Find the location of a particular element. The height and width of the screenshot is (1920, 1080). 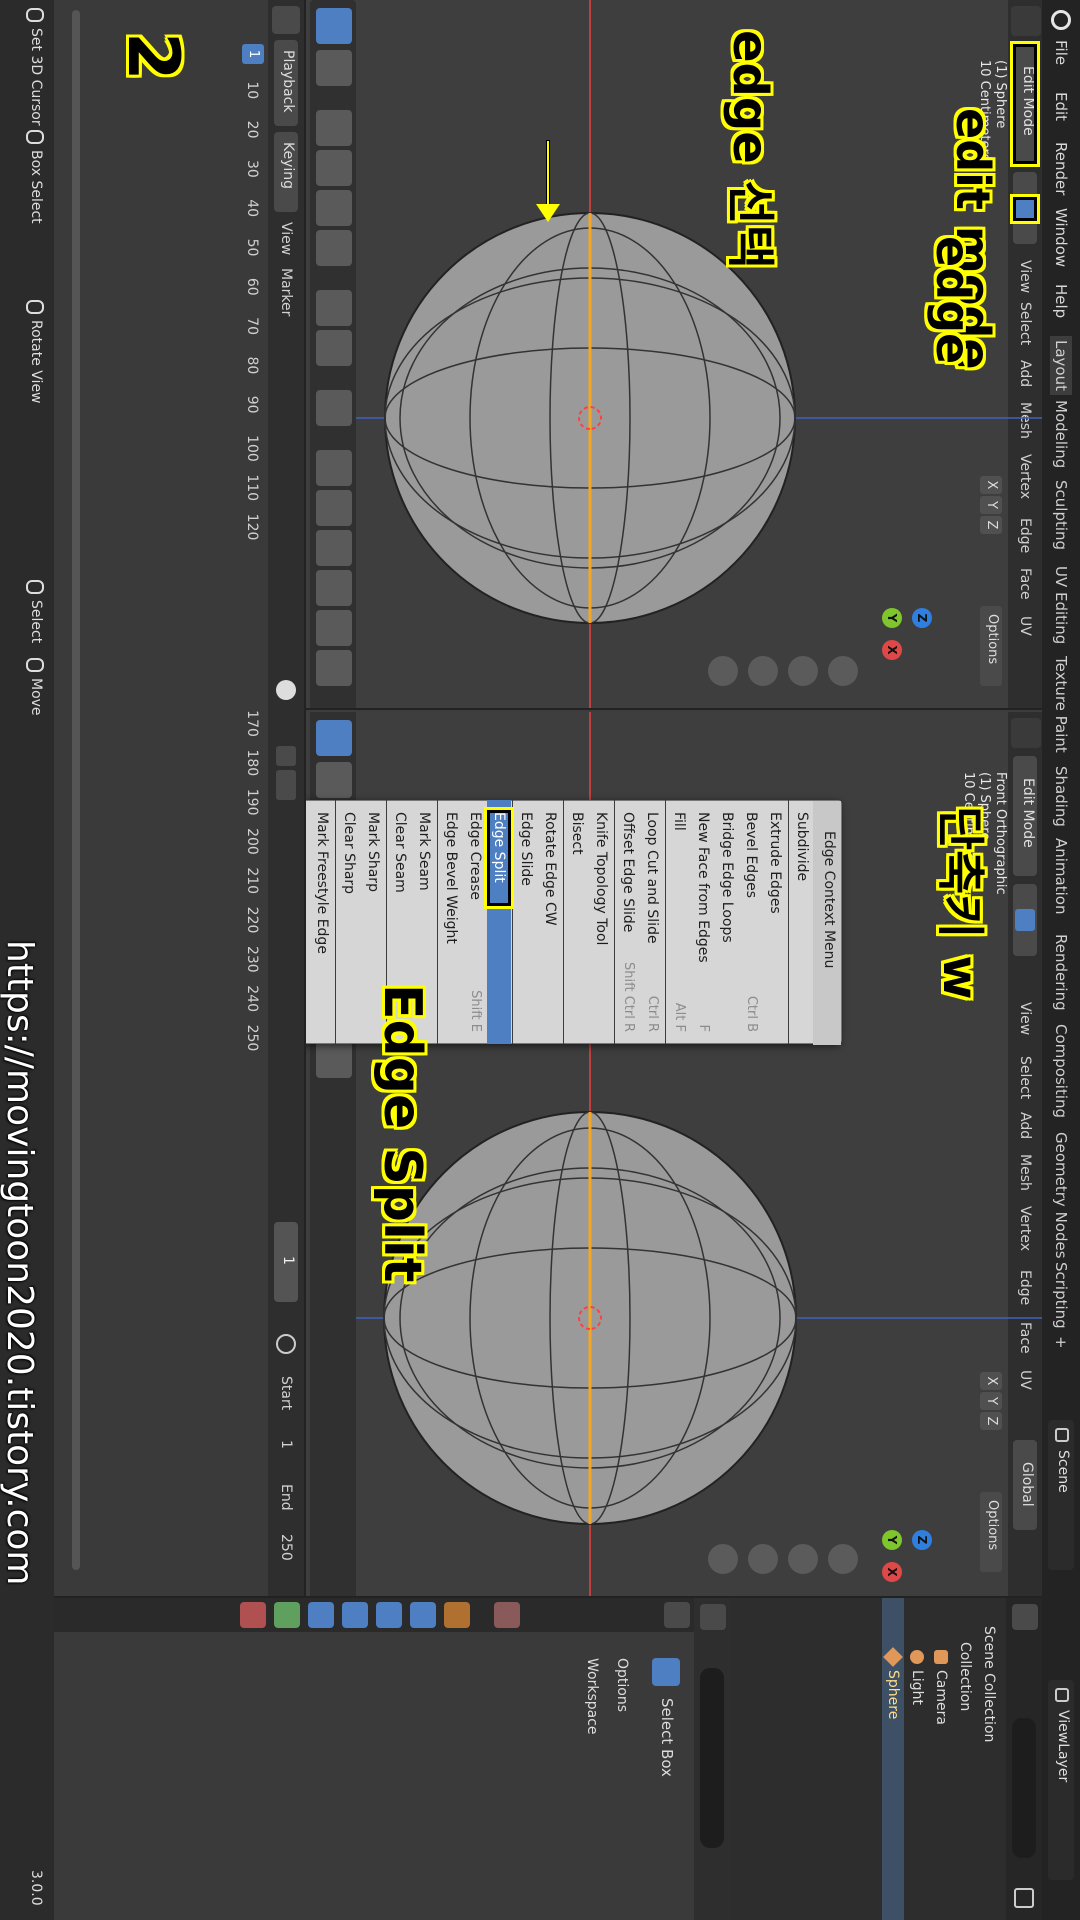

object-tab-icon is located at coordinates (457, 1615).